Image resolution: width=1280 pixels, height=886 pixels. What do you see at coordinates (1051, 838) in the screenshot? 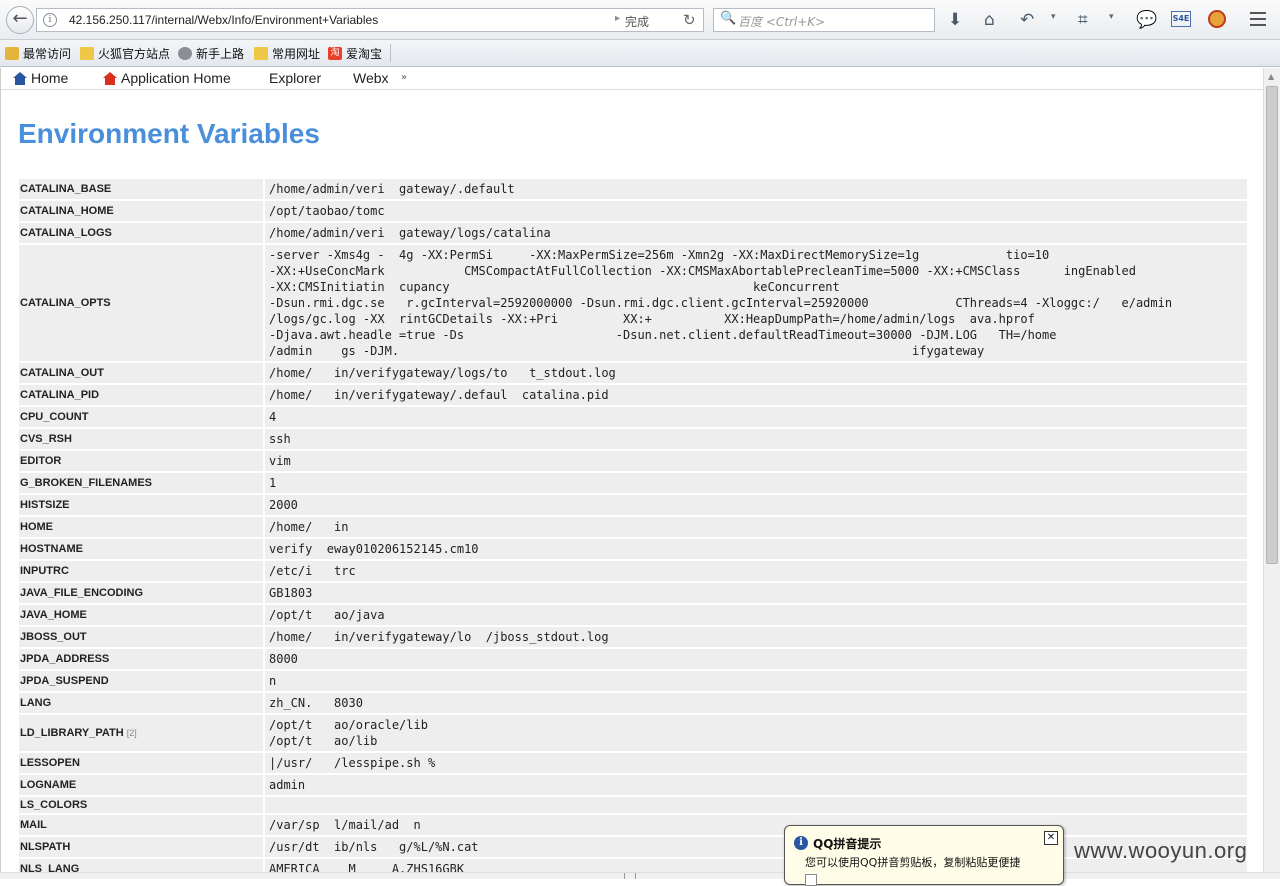
I see `close-icon: ✕` at bounding box center [1051, 838].